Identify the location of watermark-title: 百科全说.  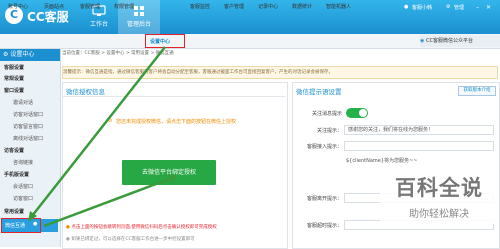
(439, 188).